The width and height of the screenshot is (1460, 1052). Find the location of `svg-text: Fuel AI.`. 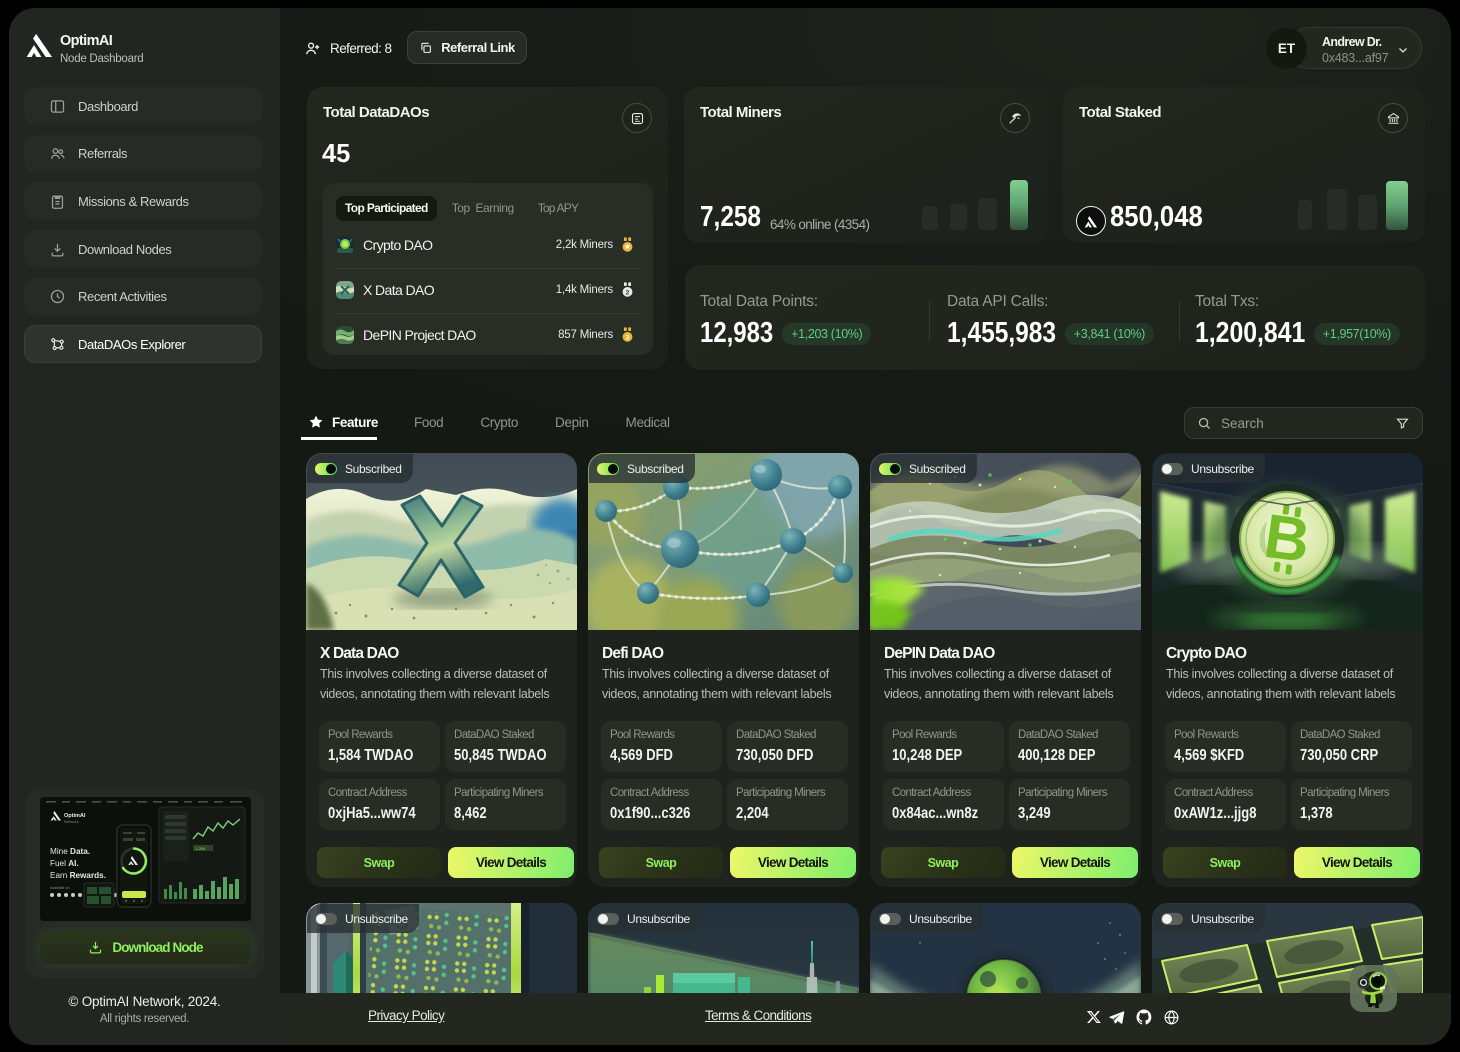

svg-text: Fuel AI. is located at coordinates (64, 863).